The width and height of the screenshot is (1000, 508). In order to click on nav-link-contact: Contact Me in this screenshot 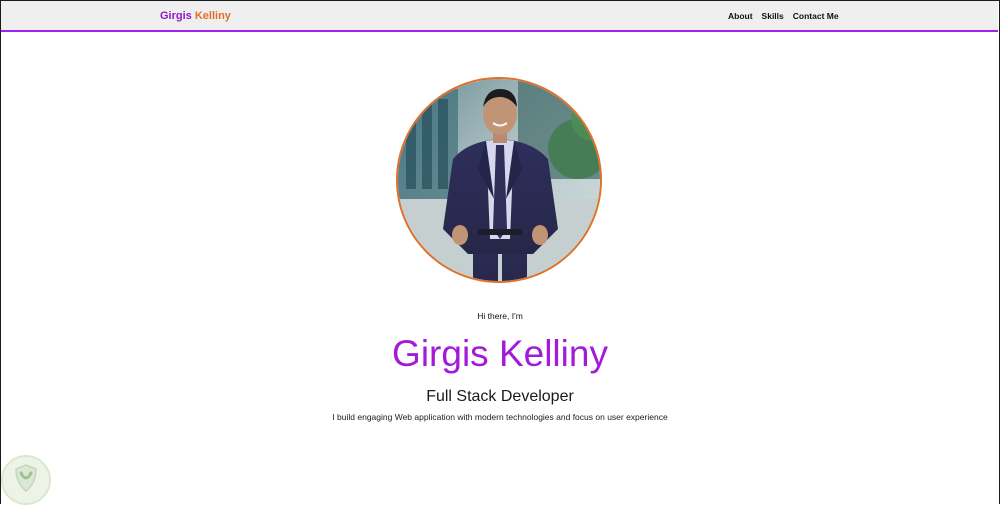, I will do `click(816, 16)`.